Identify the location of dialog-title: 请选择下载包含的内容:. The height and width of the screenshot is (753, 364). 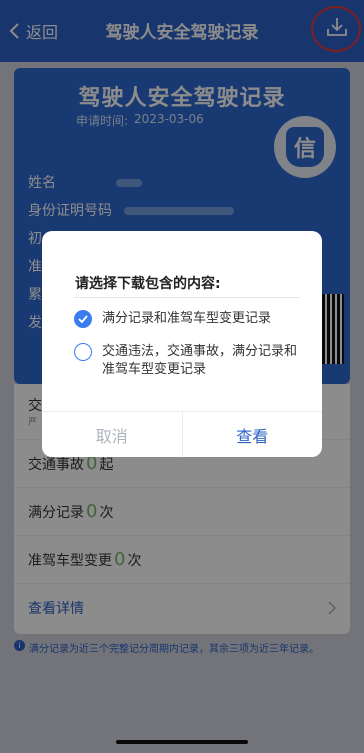
(148, 284).